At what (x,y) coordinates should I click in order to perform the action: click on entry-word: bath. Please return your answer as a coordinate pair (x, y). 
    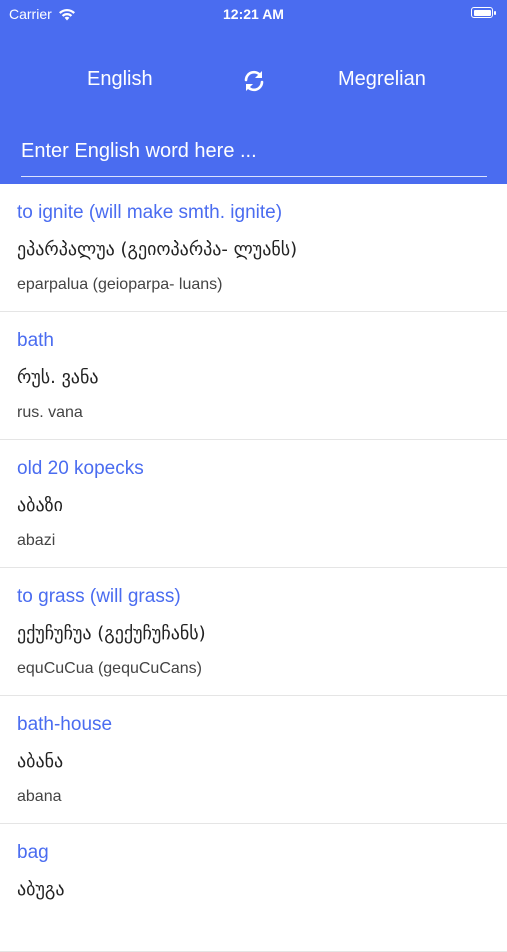
    Looking at the image, I should click on (35, 340).